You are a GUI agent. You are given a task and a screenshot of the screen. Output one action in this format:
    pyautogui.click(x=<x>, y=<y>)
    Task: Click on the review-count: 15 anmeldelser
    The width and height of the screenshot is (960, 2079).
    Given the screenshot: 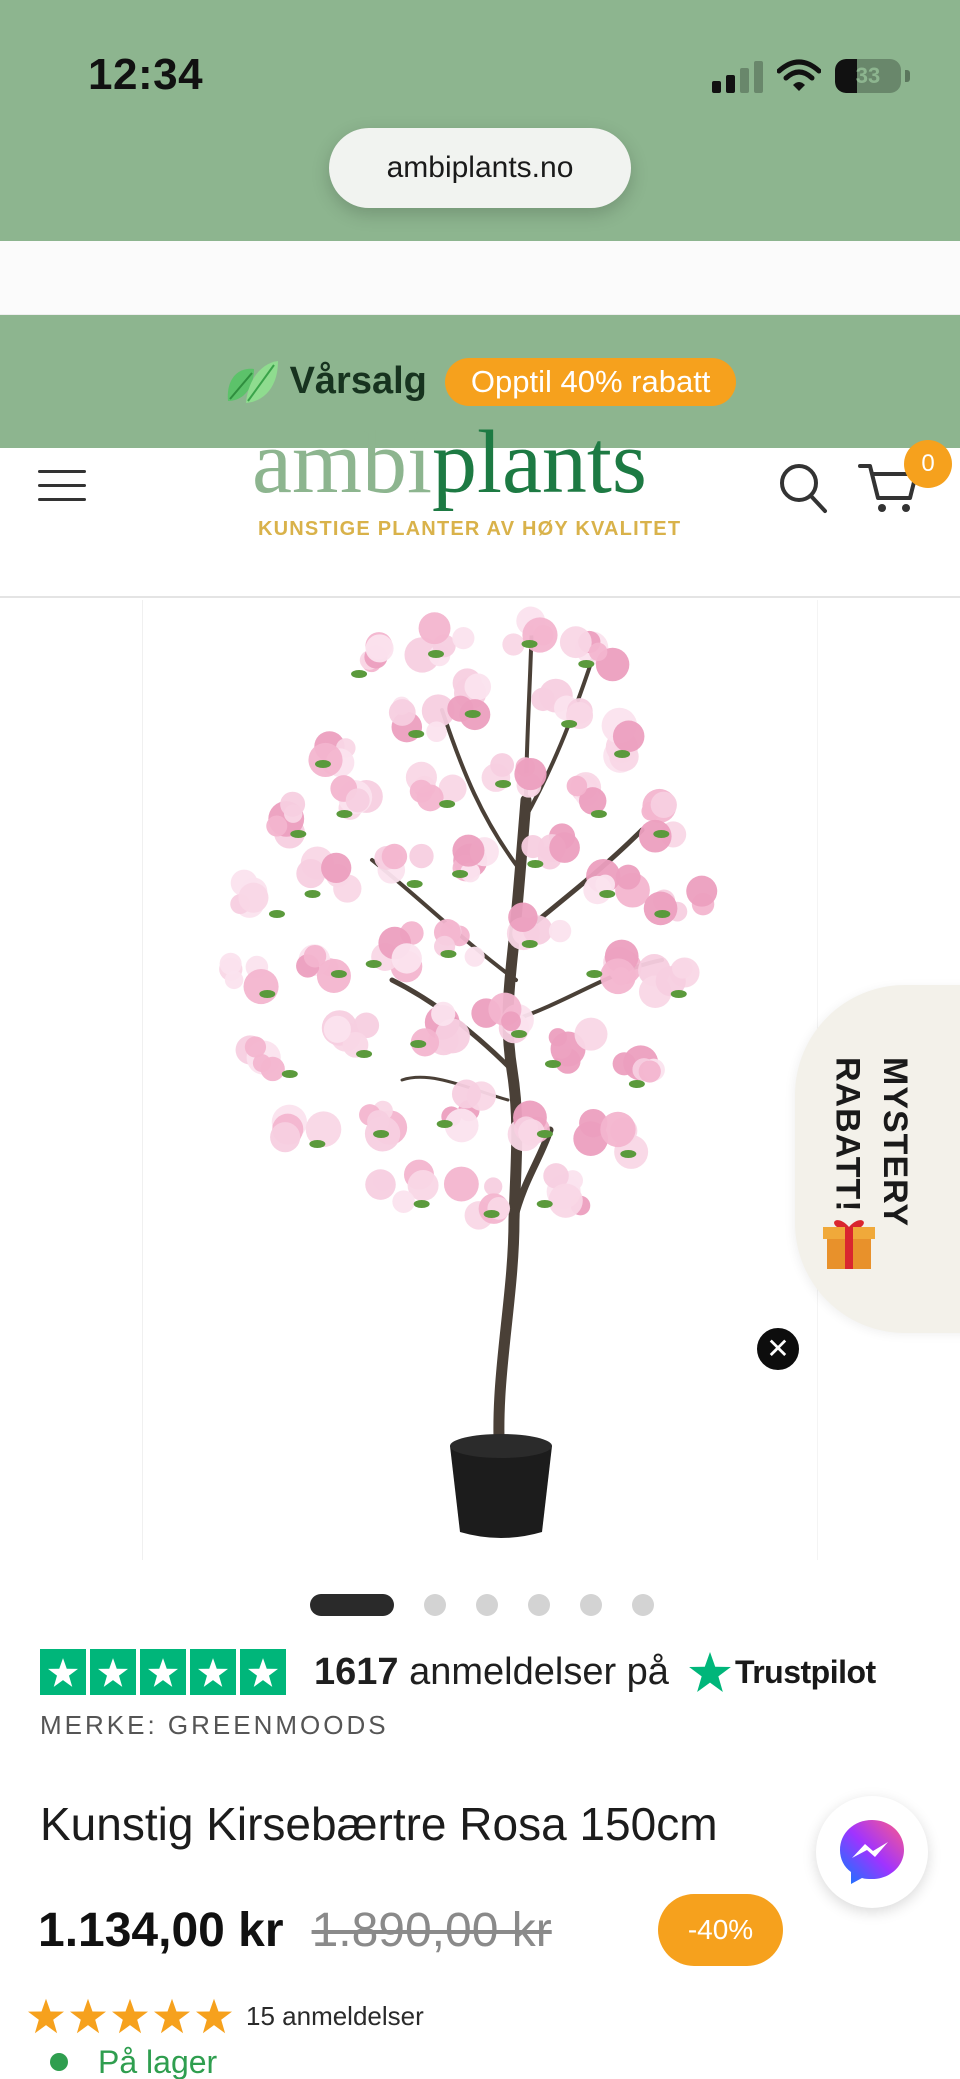 What is the action you would take?
    pyautogui.click(x=335, y=2016)
    